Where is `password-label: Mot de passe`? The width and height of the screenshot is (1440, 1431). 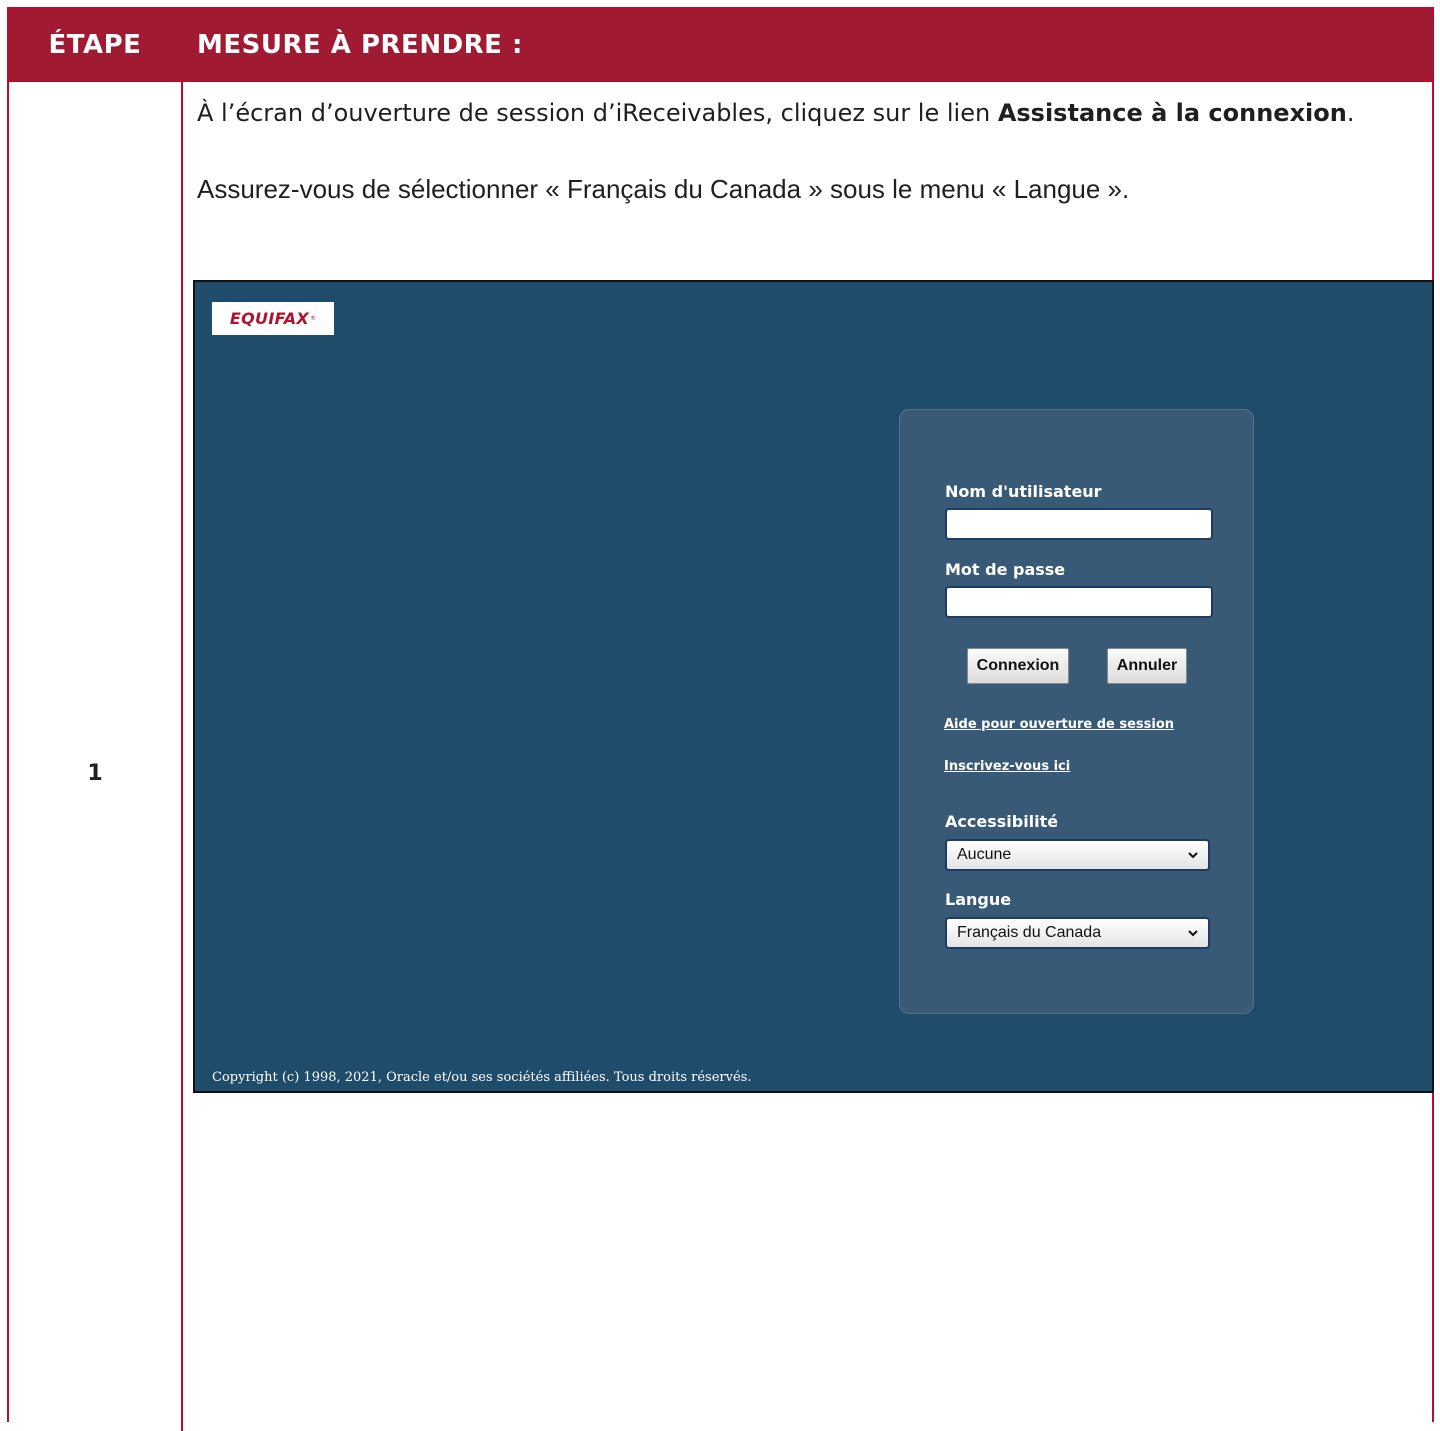
password-label: Mot de passe is located at coordinates (1005, 569).